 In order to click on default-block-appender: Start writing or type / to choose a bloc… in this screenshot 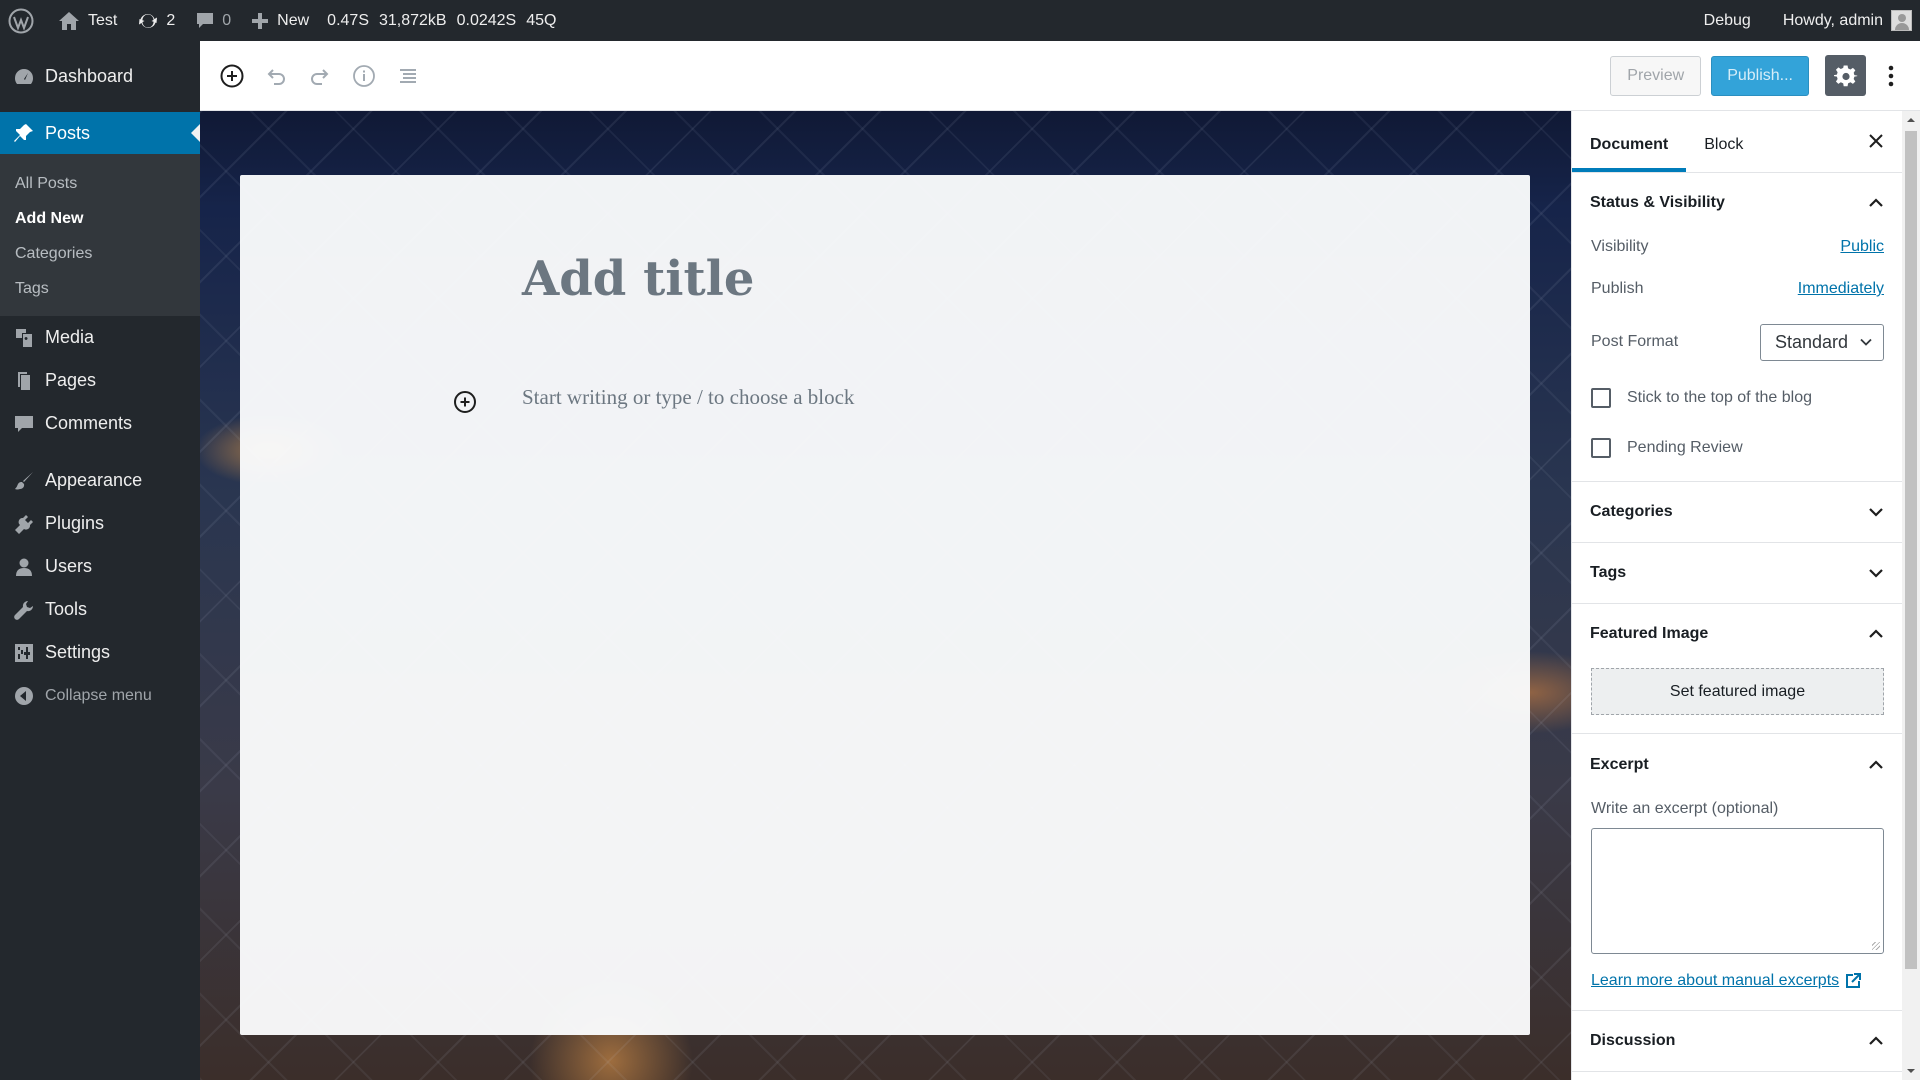, I will do `click(688, 397)`.